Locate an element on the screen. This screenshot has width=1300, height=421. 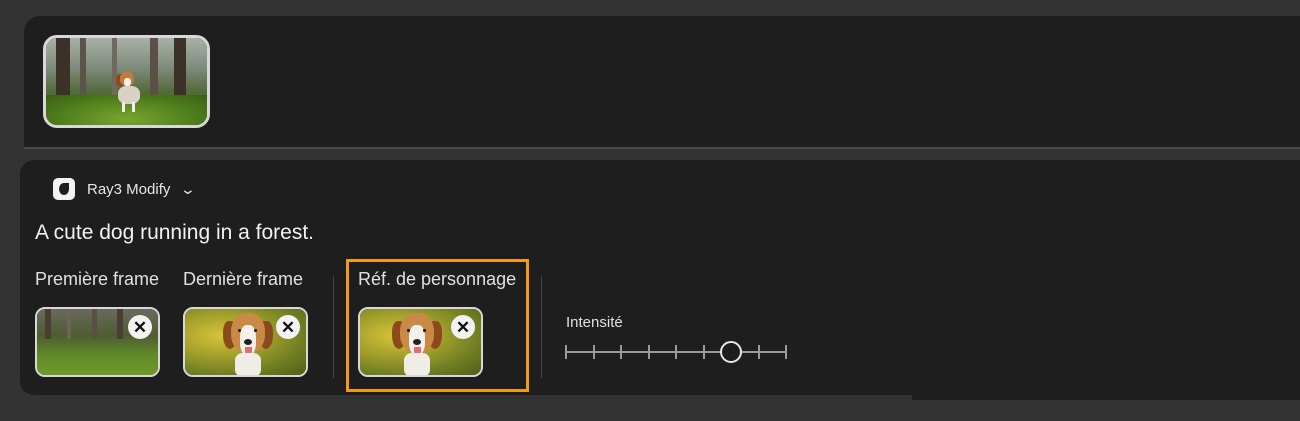
panel-divider is located at coordinates (662, 148).